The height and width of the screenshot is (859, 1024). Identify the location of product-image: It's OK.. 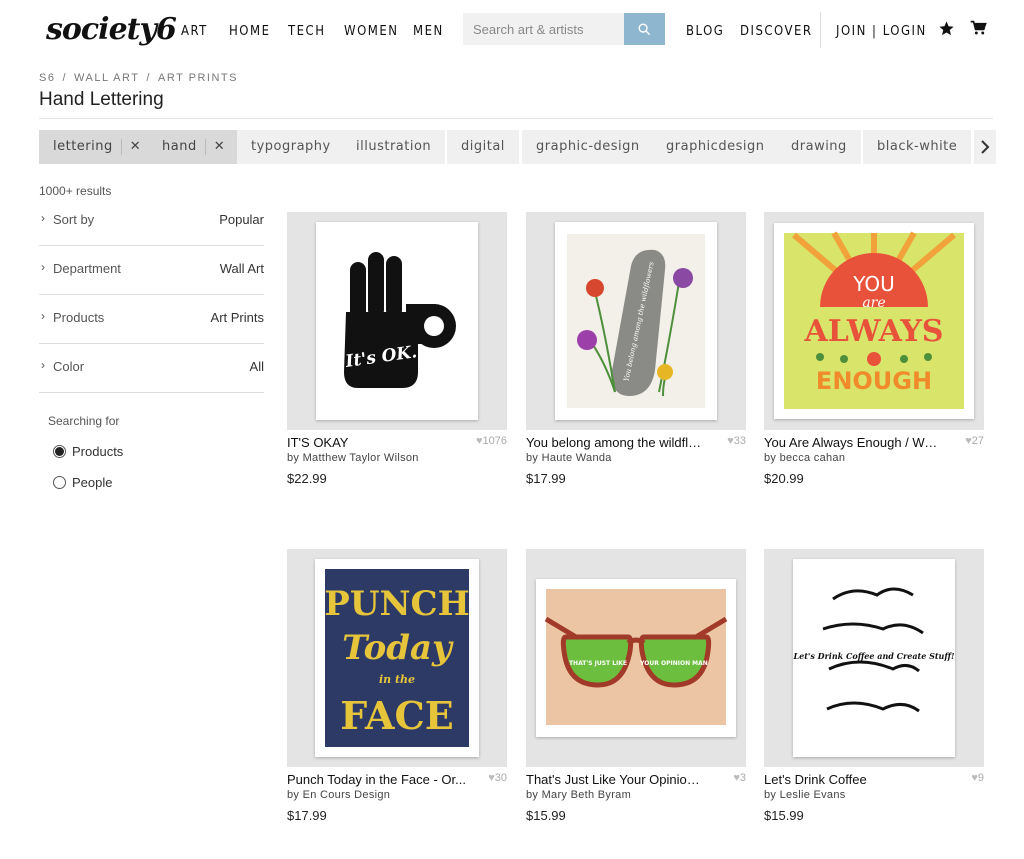
(397, 321).